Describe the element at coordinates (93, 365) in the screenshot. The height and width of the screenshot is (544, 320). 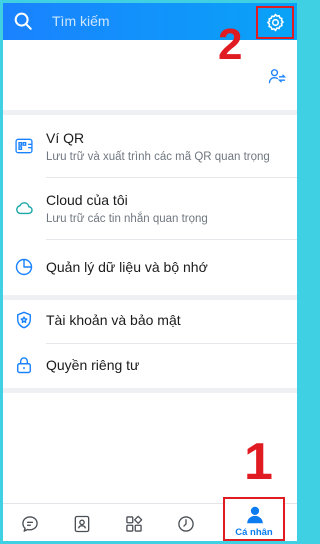
I see `menu-item-title: Quyền riêng tư` at that location.